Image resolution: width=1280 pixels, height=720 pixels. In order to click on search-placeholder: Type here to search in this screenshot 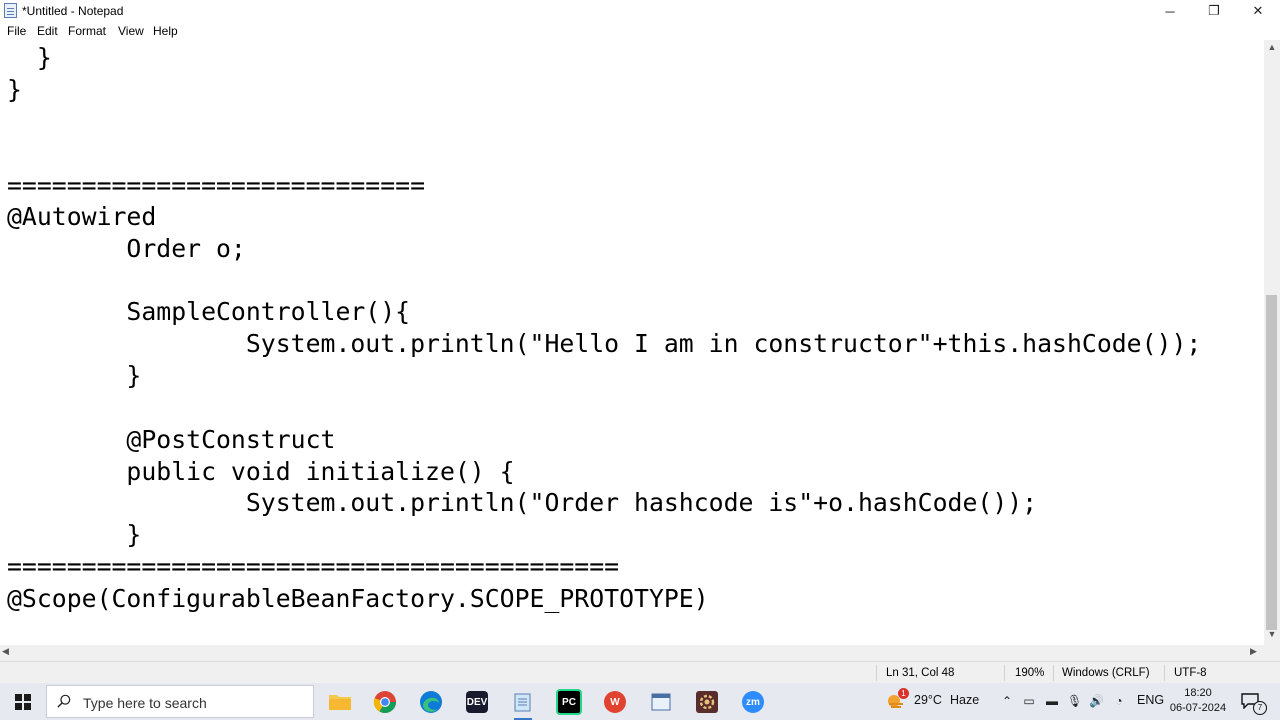, I will do `click(145, 703)`.